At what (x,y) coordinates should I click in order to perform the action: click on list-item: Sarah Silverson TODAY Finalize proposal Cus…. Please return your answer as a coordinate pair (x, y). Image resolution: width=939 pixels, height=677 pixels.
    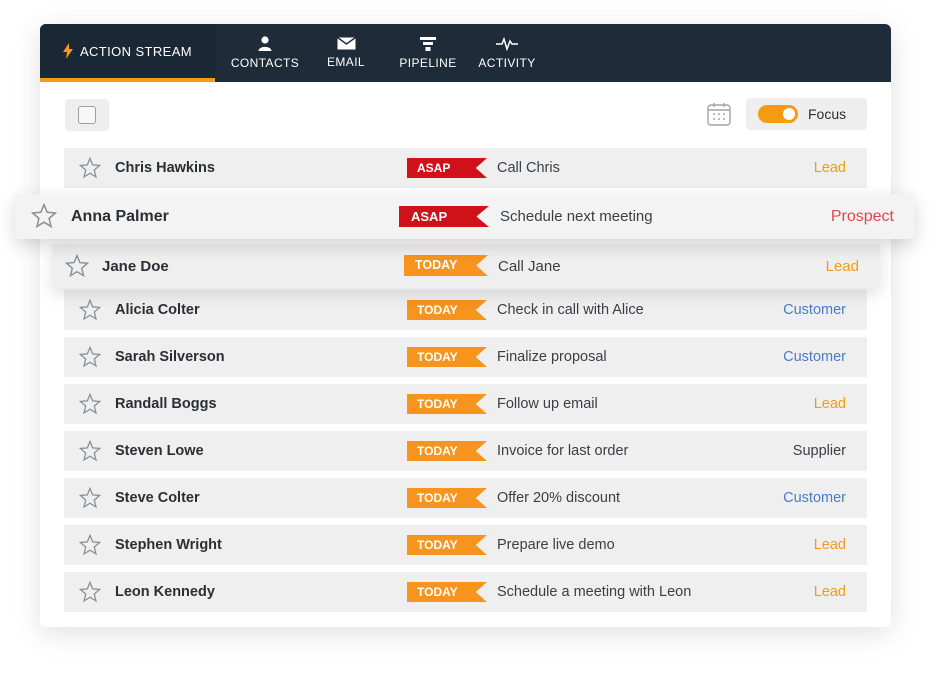
    Looking at the image, I should click on (465, 357).